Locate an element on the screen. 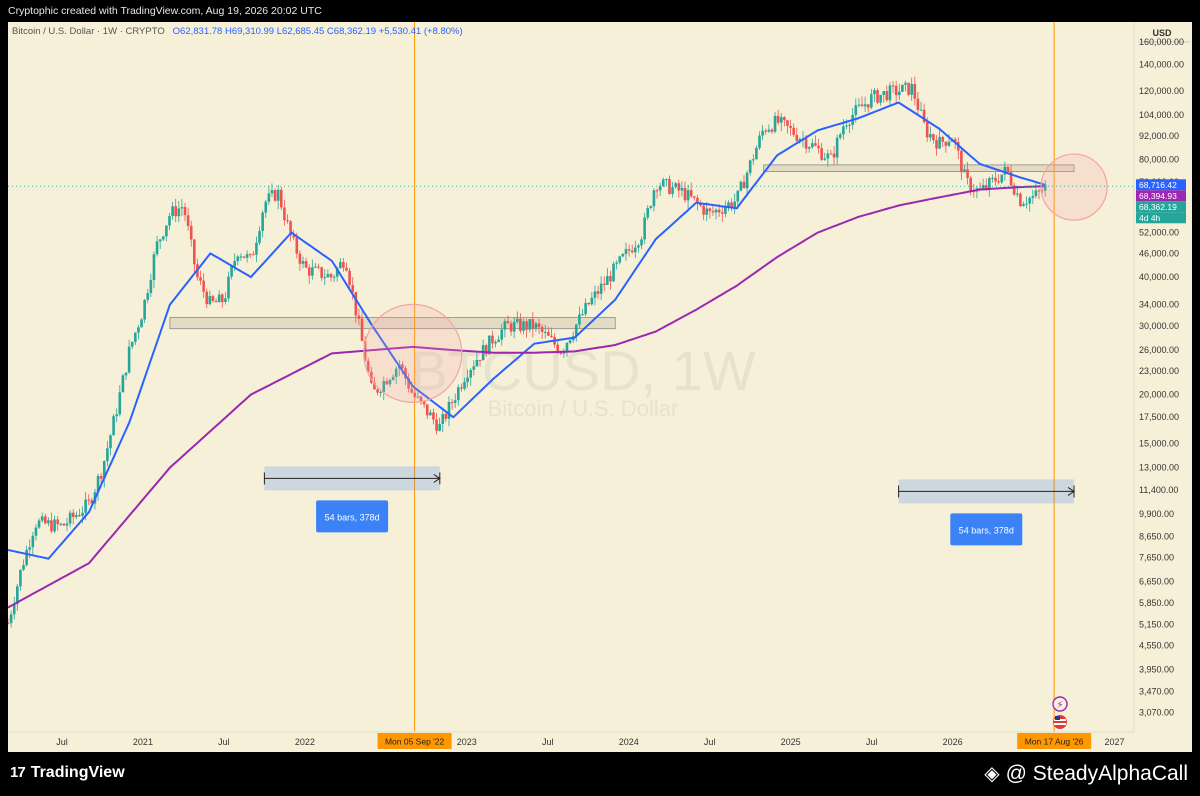  price-badge-text: 68,394.93 is located at coordinates (1158, 196).